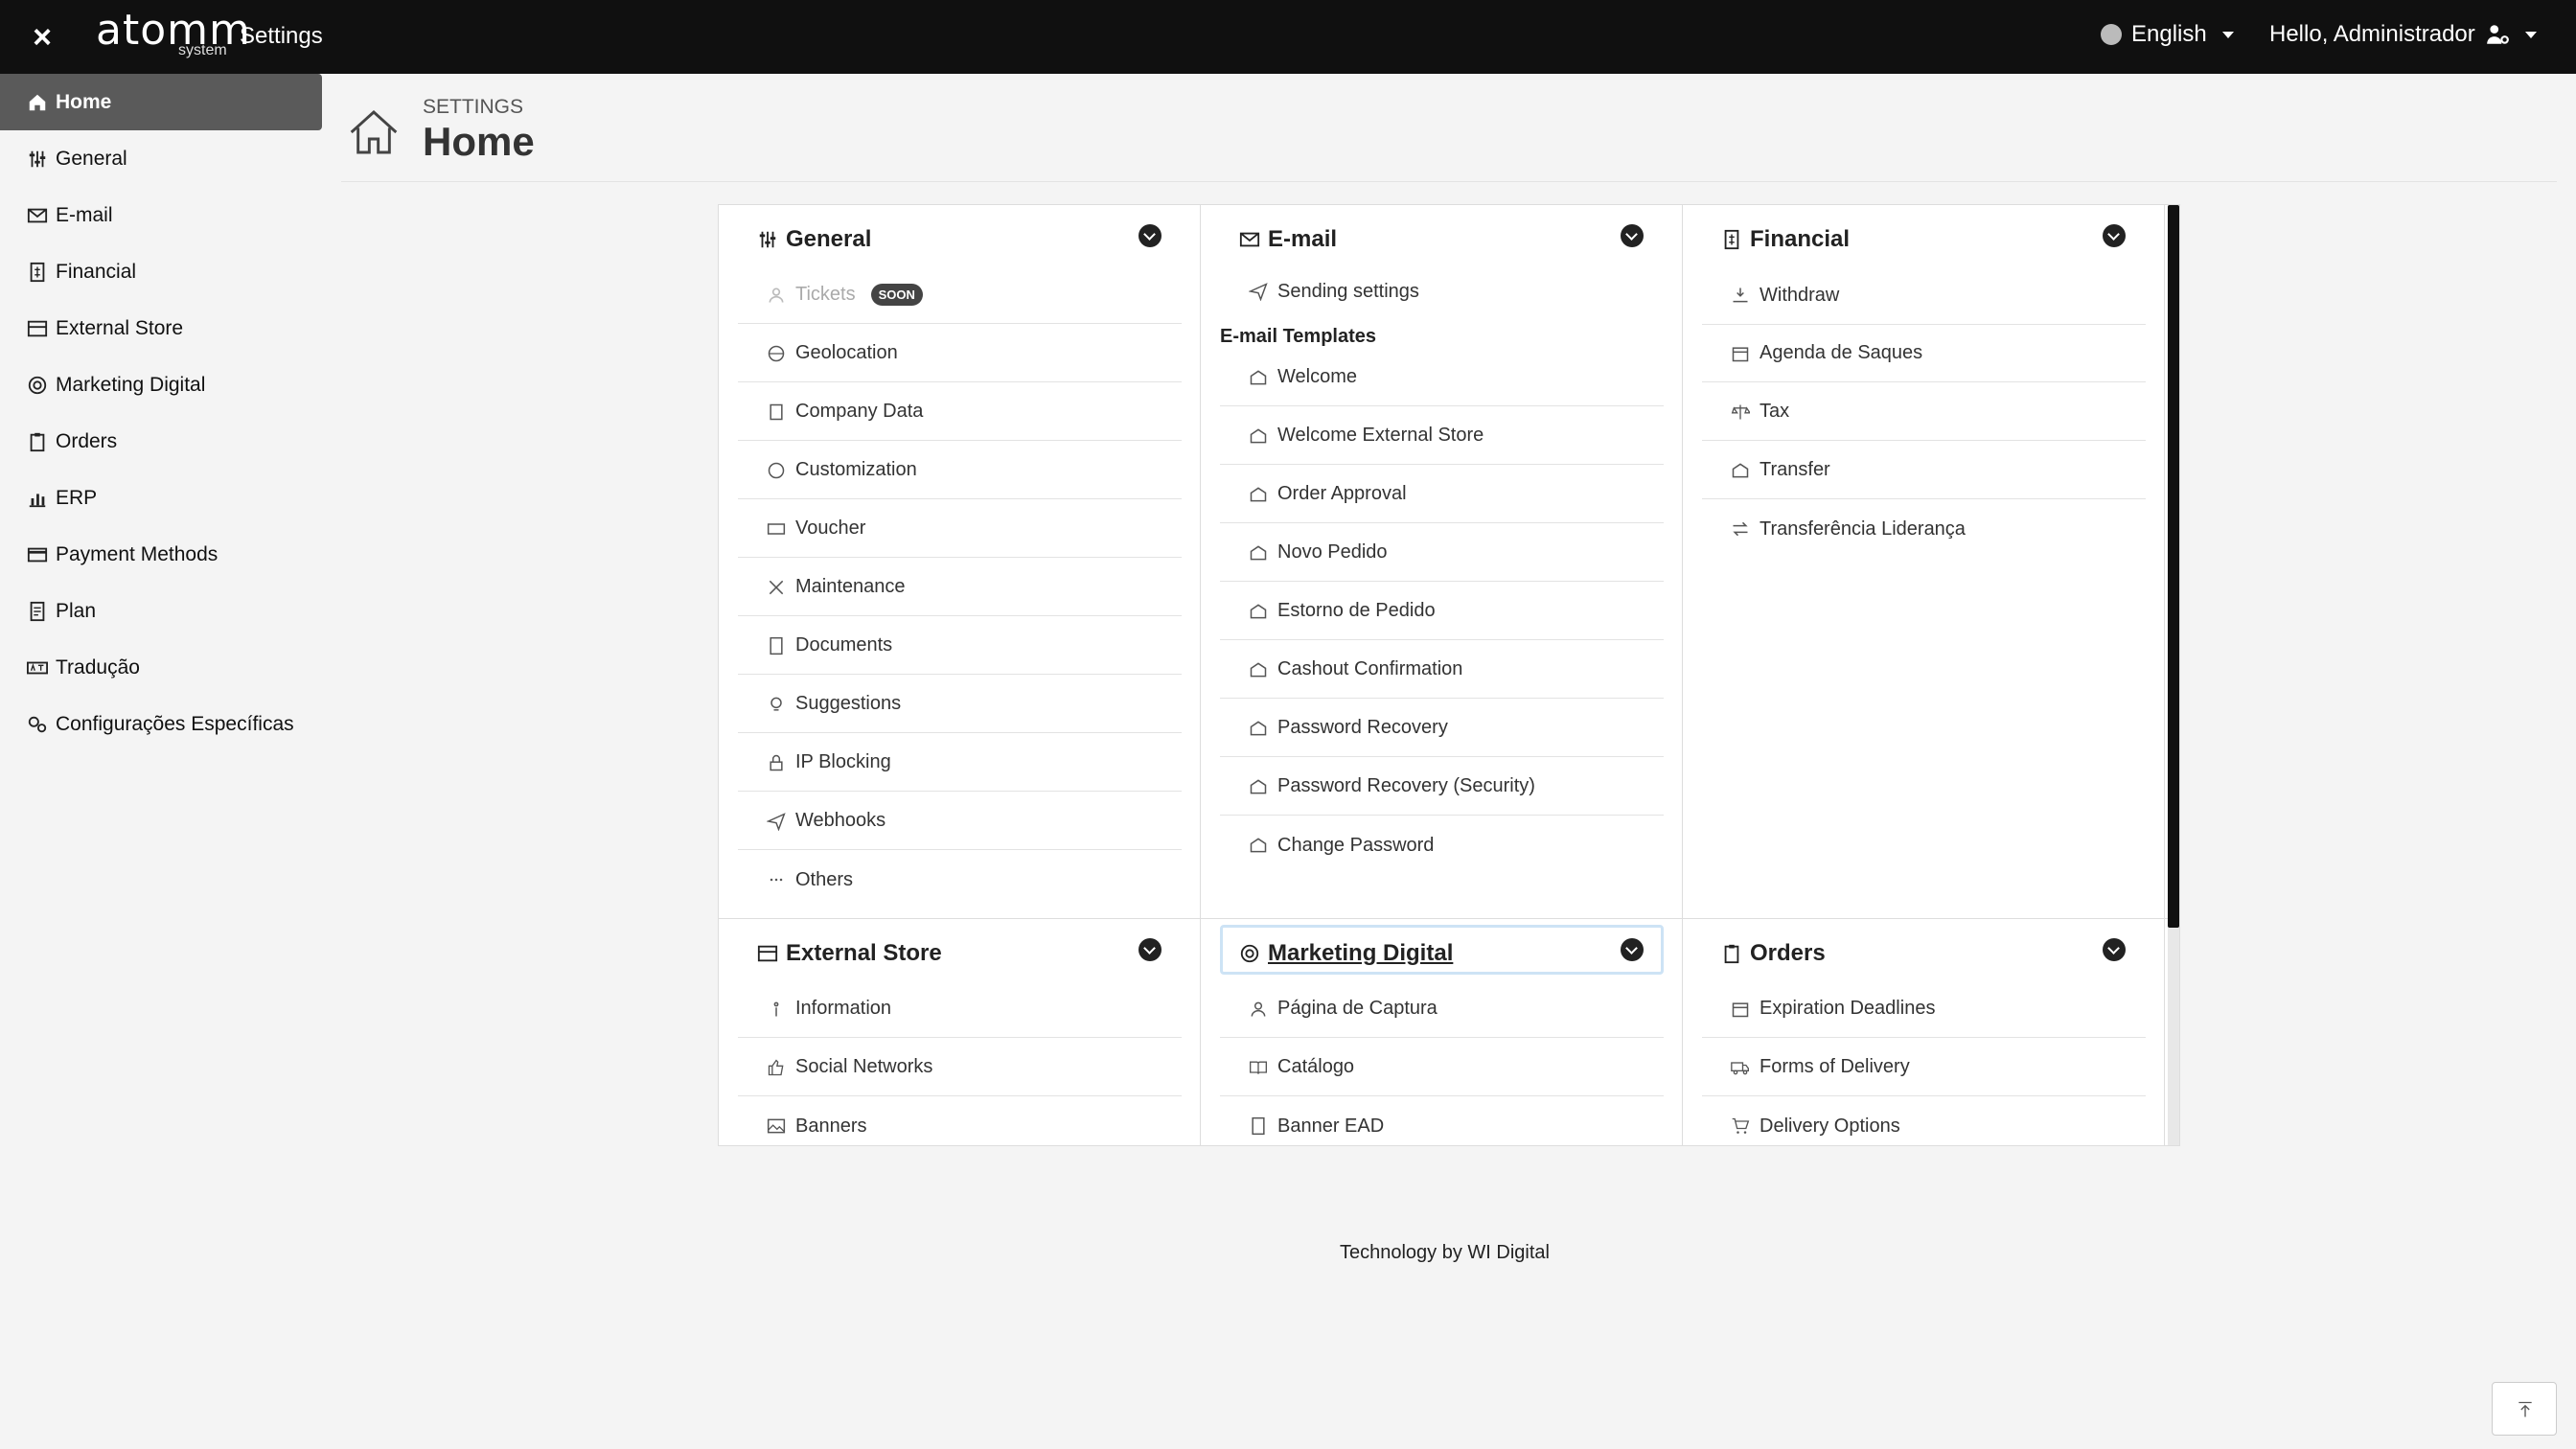 Image resolution: width=2576 pixels, height=1449 pixels. What do you see at coordinates (85, 214) in the screenshot?
I see `sidebar-item-label: E-mail` at bounding box center [85, 214].